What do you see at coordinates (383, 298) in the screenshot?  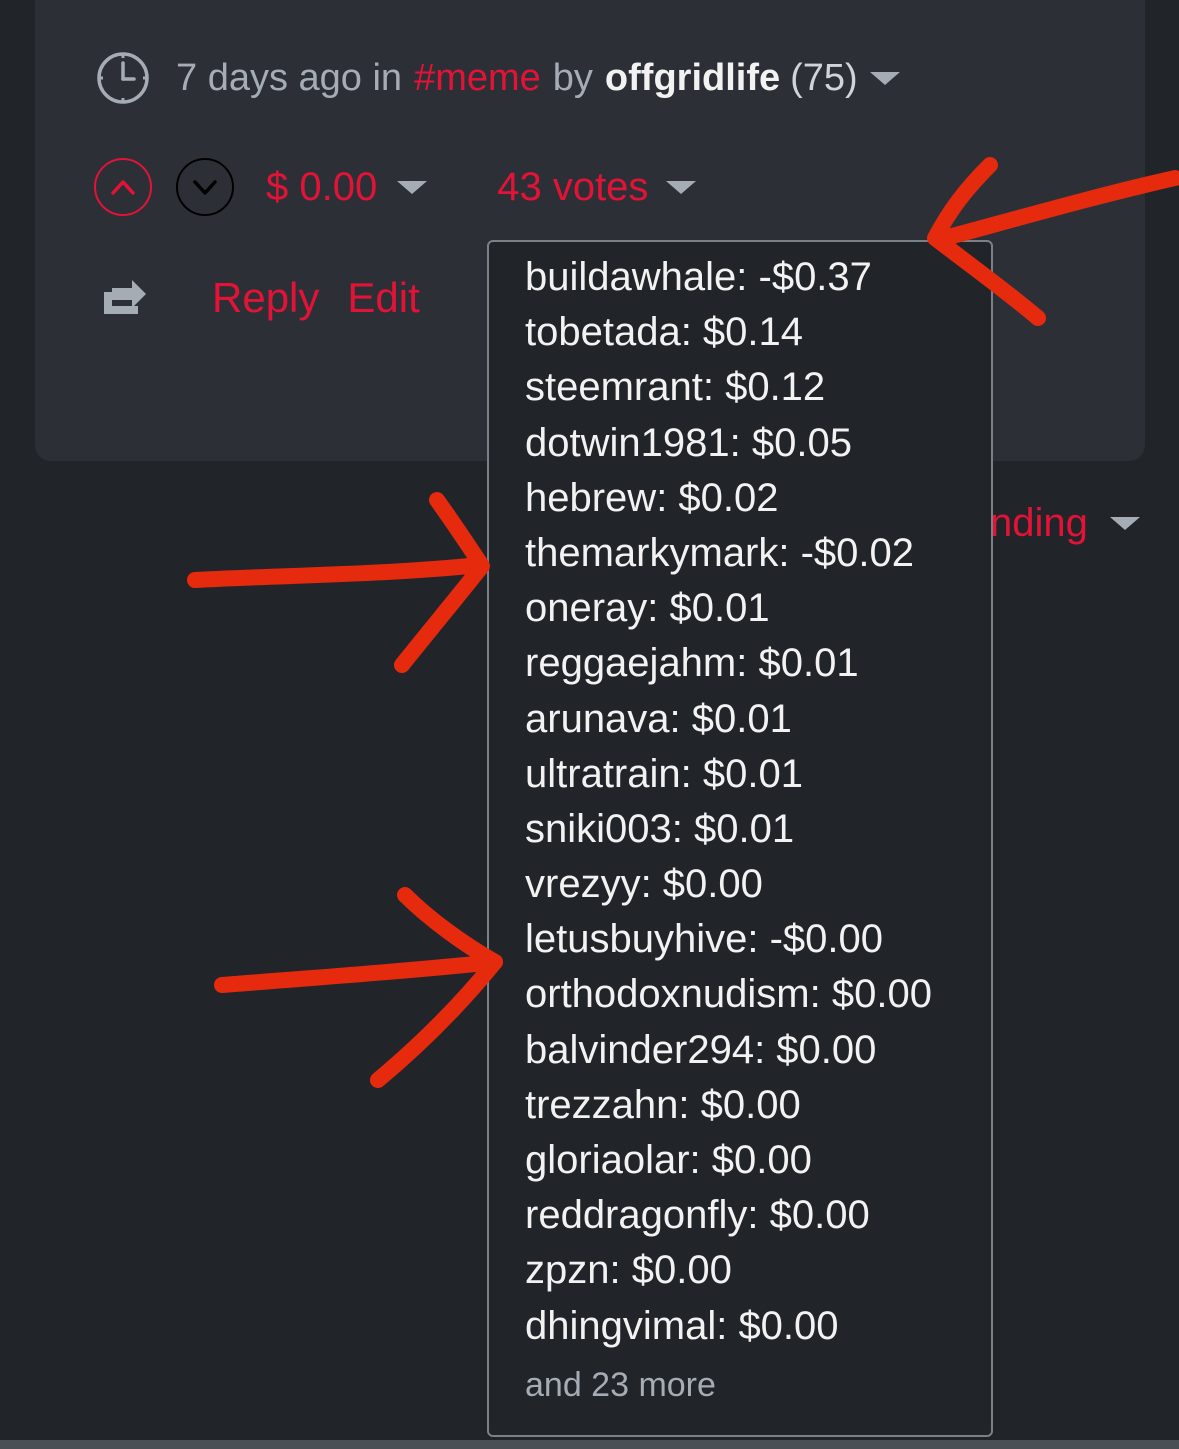 I see `edit-button: Edit` at bounding box center [383, 298].